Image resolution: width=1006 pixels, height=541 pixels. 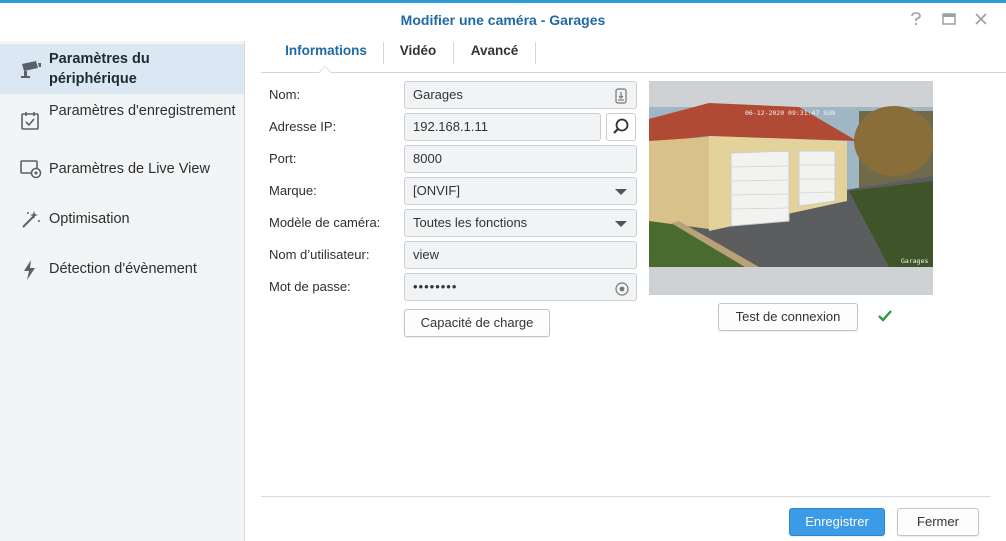 I want to click on title-bar: Modifier une caméra - Garages, so click(x=503, y=22).